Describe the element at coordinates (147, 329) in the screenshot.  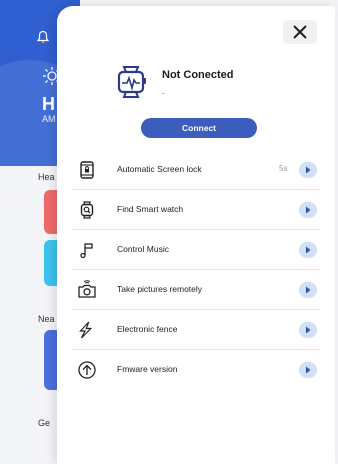
I see `menu-item-label: Electronic fence` at that location.